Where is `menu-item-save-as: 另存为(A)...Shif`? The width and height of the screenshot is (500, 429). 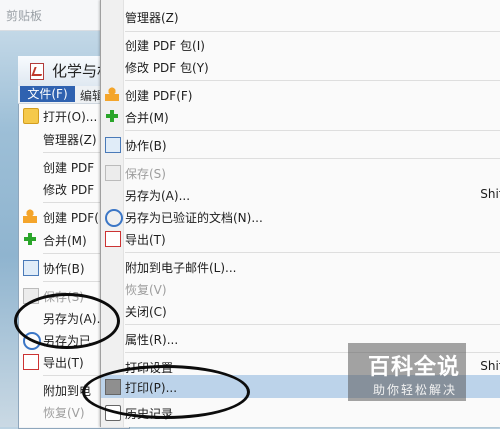 menu-item-save-as: 另存为(A)...Shif is located at coordinates (300, 194).